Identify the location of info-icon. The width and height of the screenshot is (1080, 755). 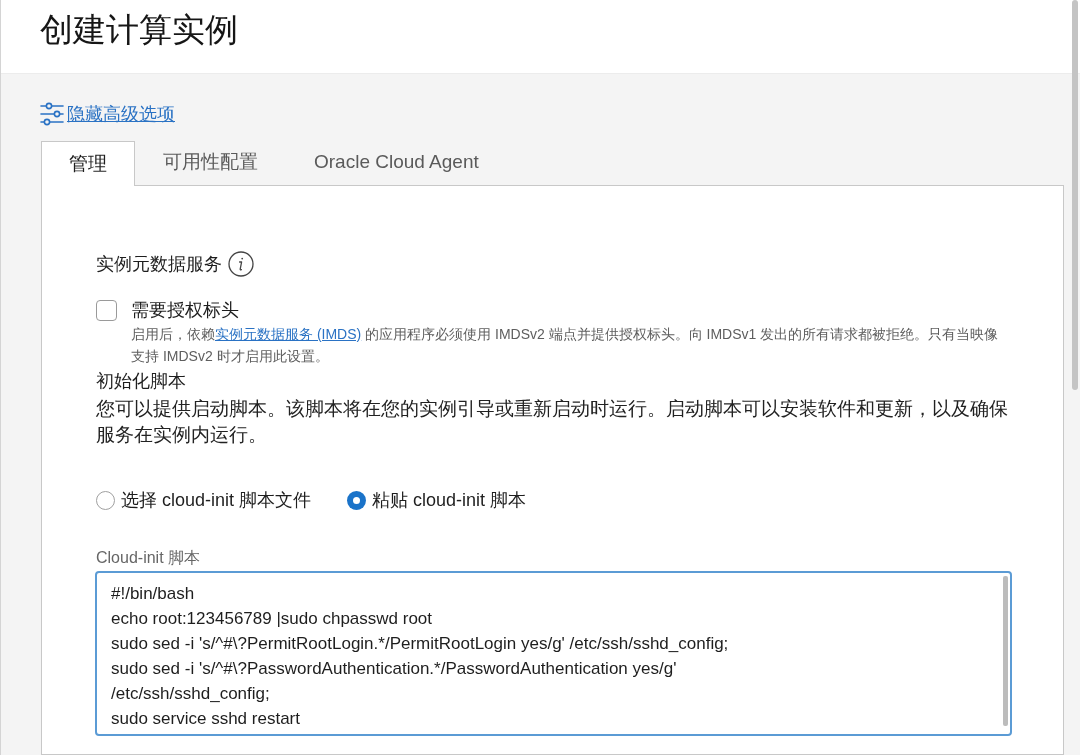
(241, 264).